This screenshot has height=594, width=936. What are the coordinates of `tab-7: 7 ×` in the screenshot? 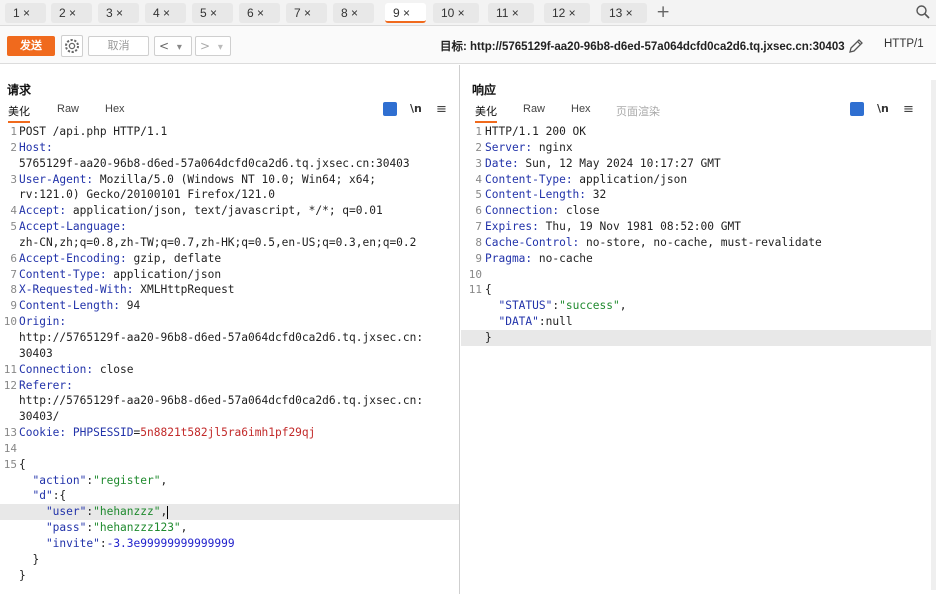 It's located at (306, 13).